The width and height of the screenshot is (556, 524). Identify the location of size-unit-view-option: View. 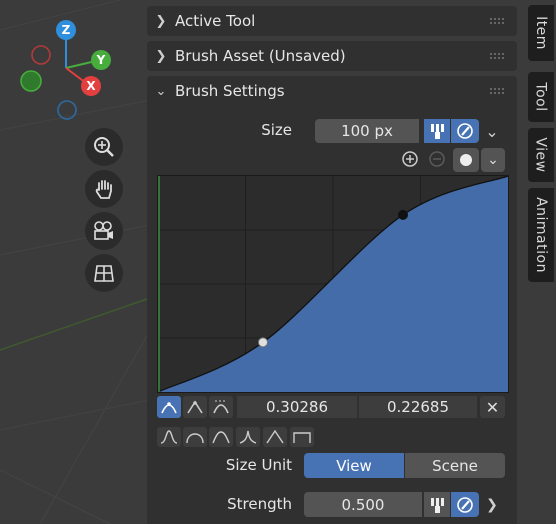
(354, 465).